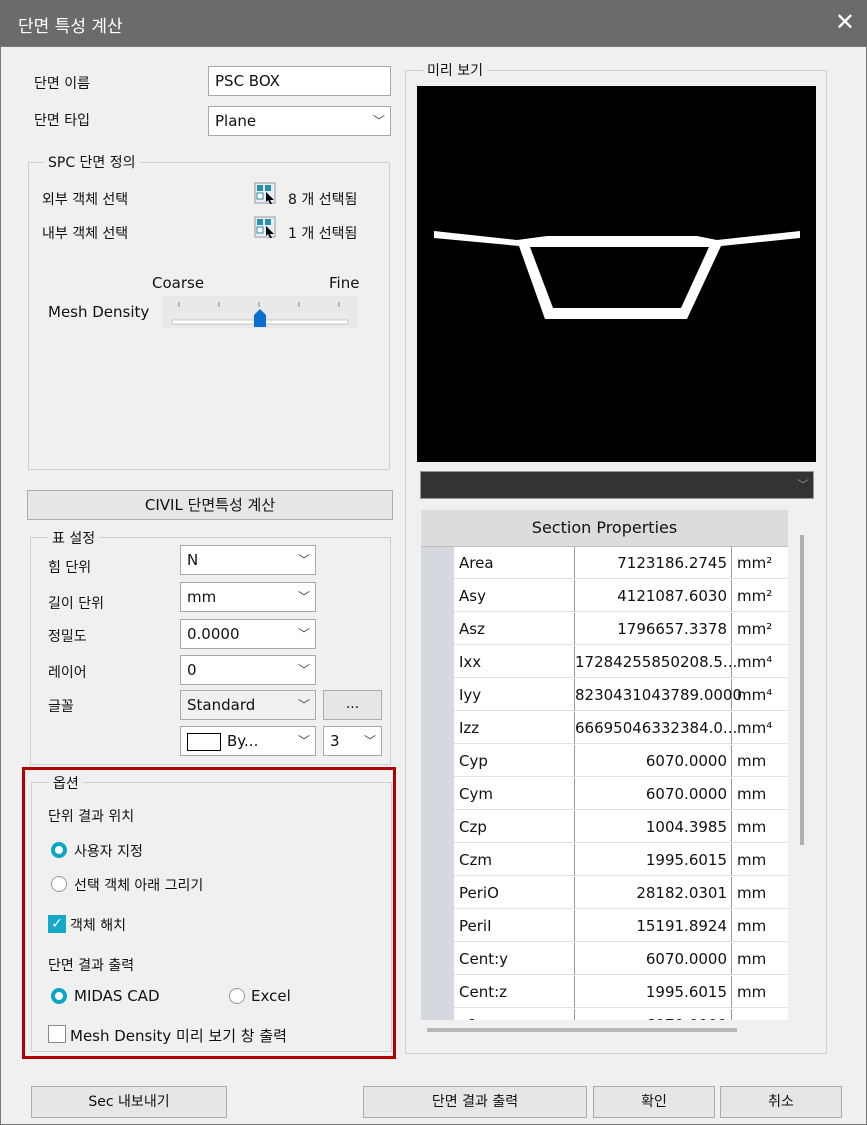  I want to click on hscrollbar-thumb, so click(582, 1030).